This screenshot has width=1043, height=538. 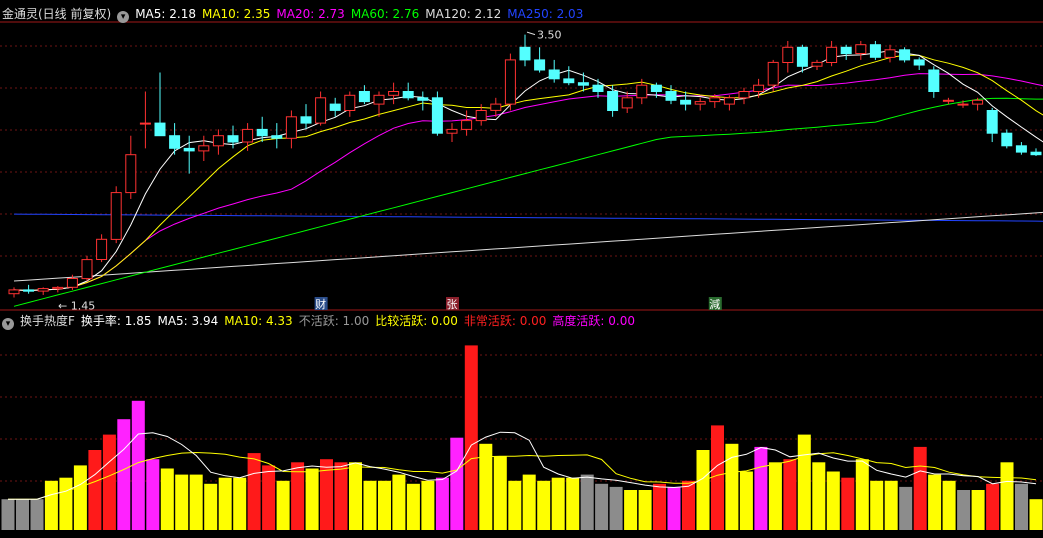 I want to click on max-price-label: 3.50, so click(x=549, y=35).